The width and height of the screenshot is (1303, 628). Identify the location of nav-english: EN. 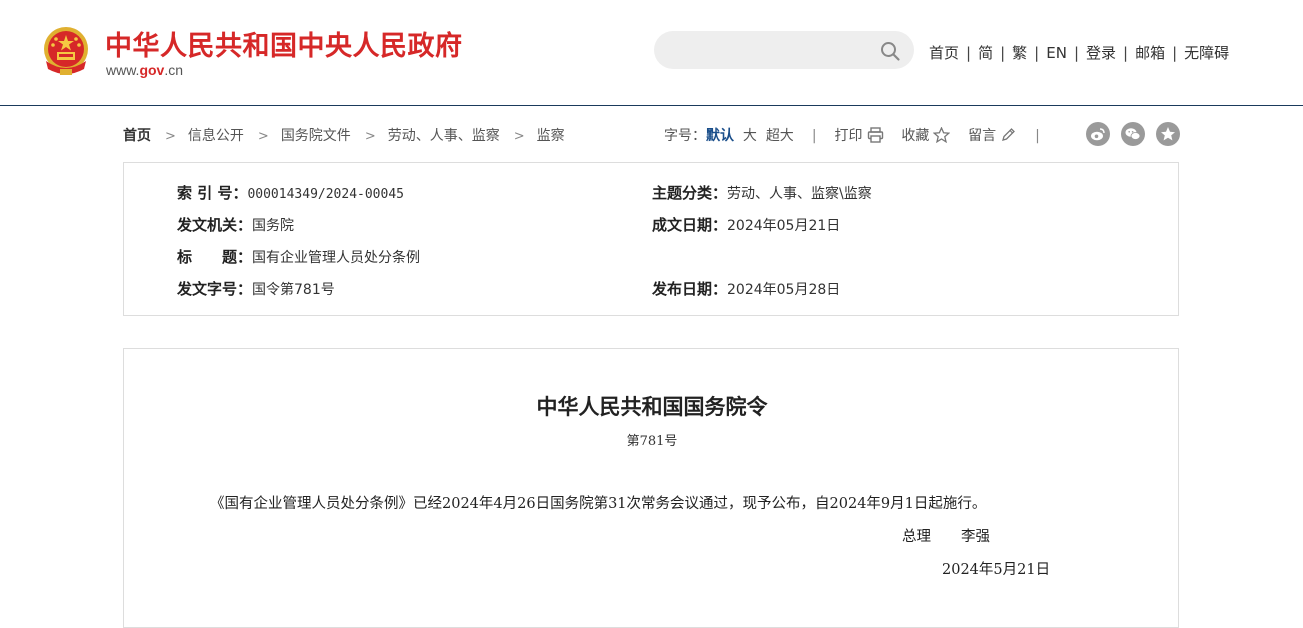
(1056, 53).